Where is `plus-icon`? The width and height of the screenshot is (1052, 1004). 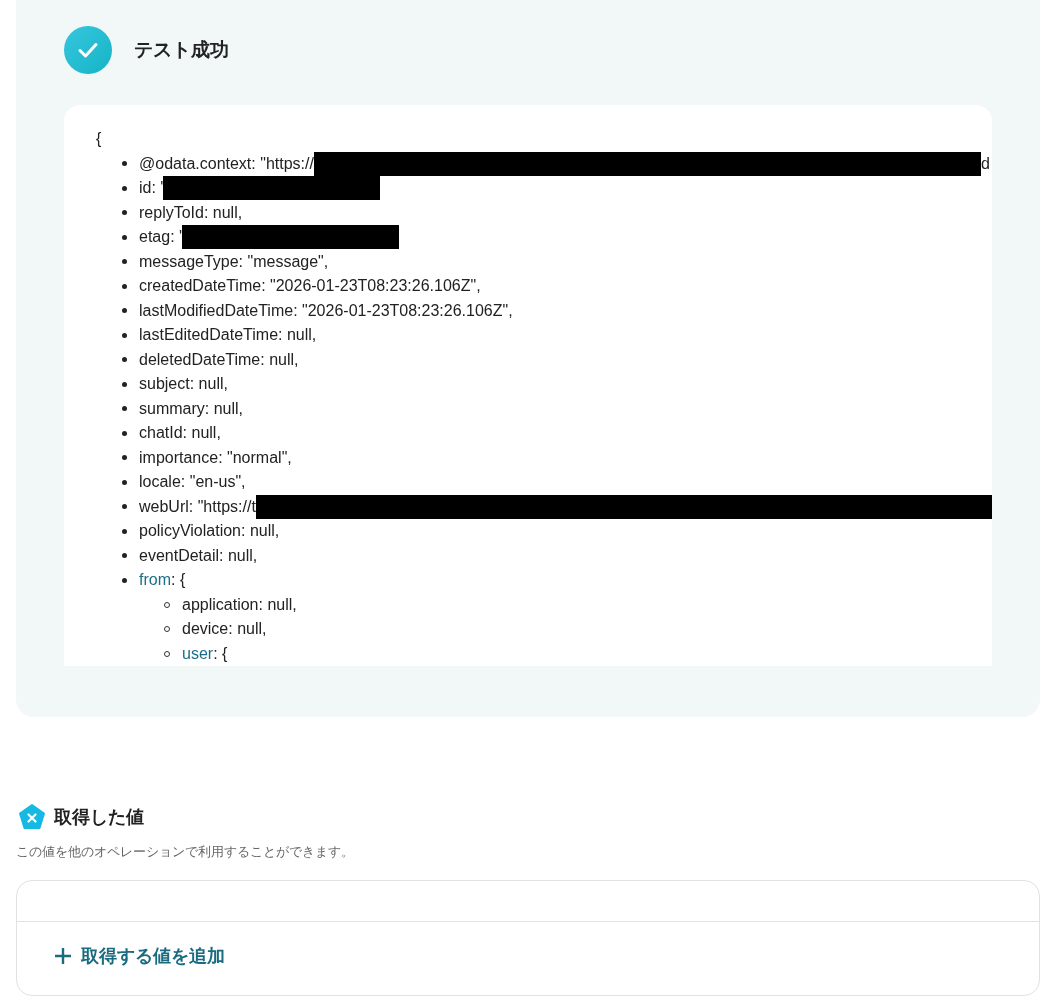
plus-icon is located at coordinates (63, 956).